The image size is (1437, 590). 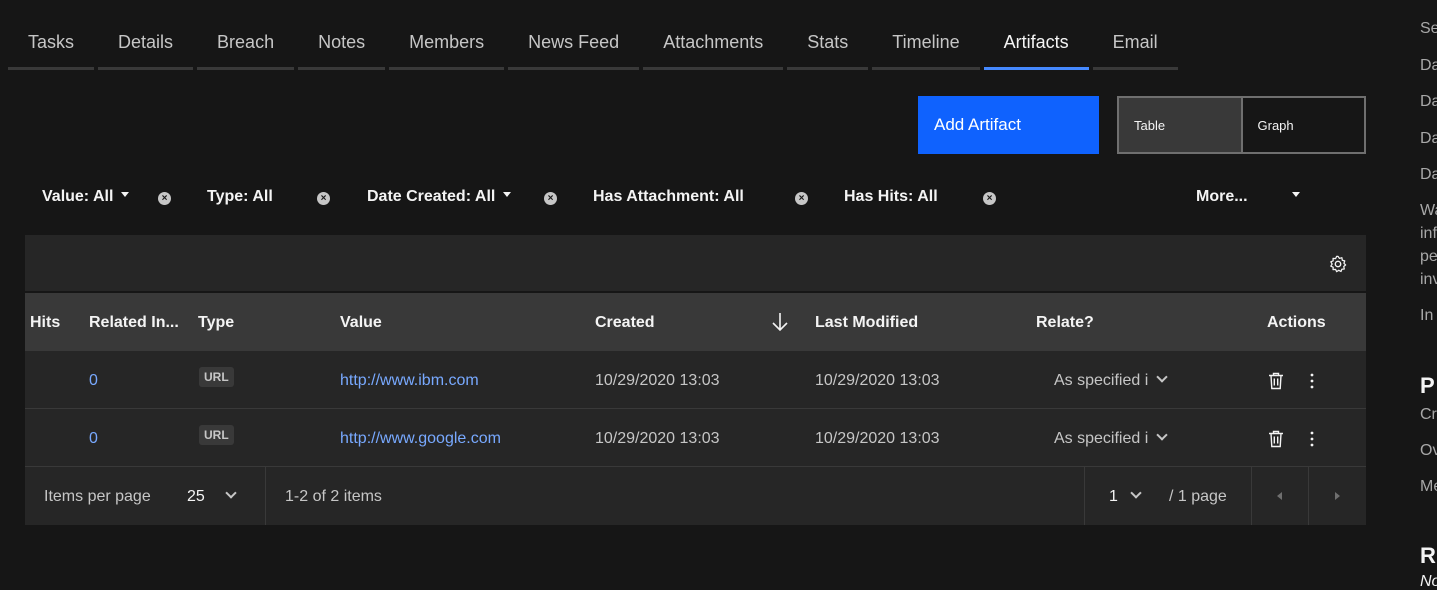 What do you see at coordinates (447, 46) in the screenshot?
I see `tab-members: Members` at bounding box center [447, 46].